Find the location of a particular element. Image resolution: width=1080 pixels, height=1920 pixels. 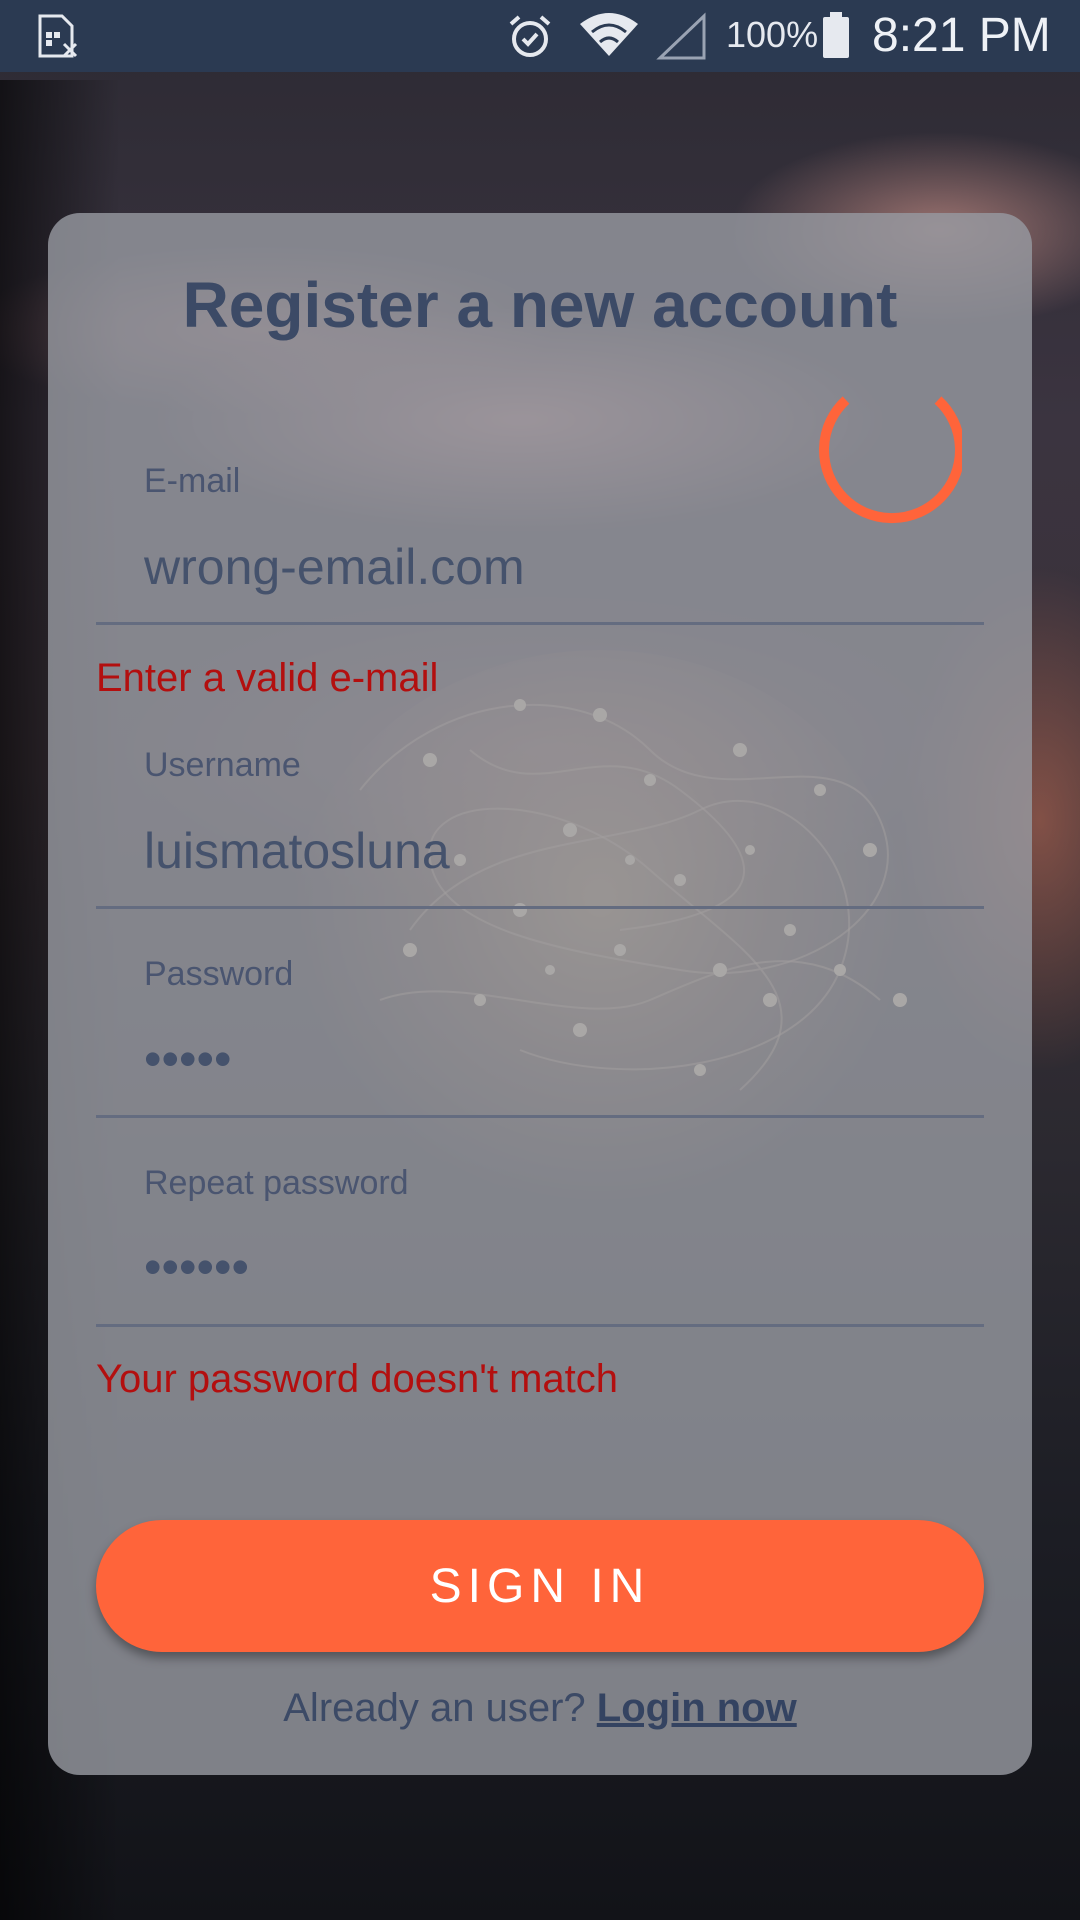

repeat-password-underline is located at coordinates (540, 1325).